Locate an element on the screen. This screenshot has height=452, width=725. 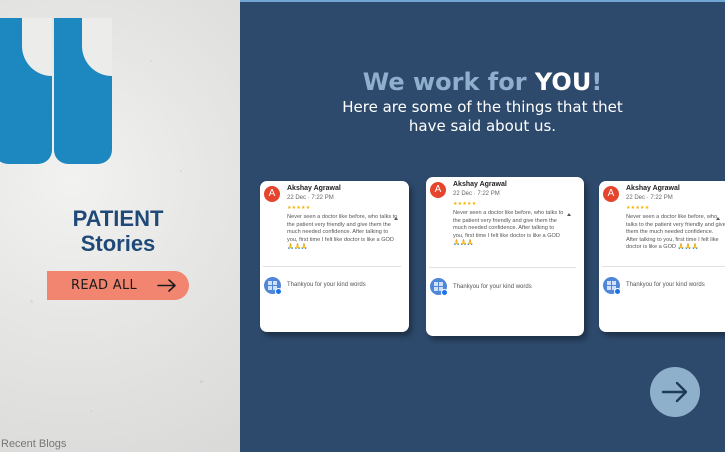
headline-prefix: We work for is located at coordinates (448, 82).